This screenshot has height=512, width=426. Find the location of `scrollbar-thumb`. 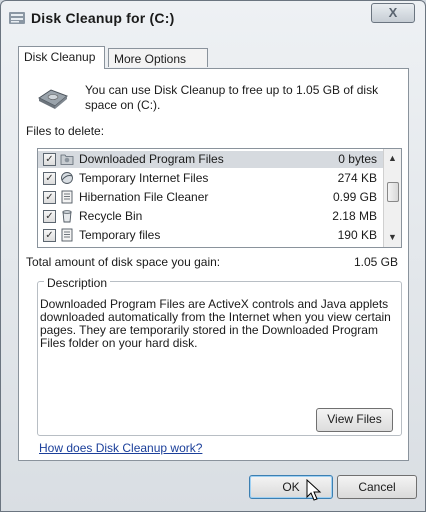

scrollbar-thumb is located at coordinates (393, 192).